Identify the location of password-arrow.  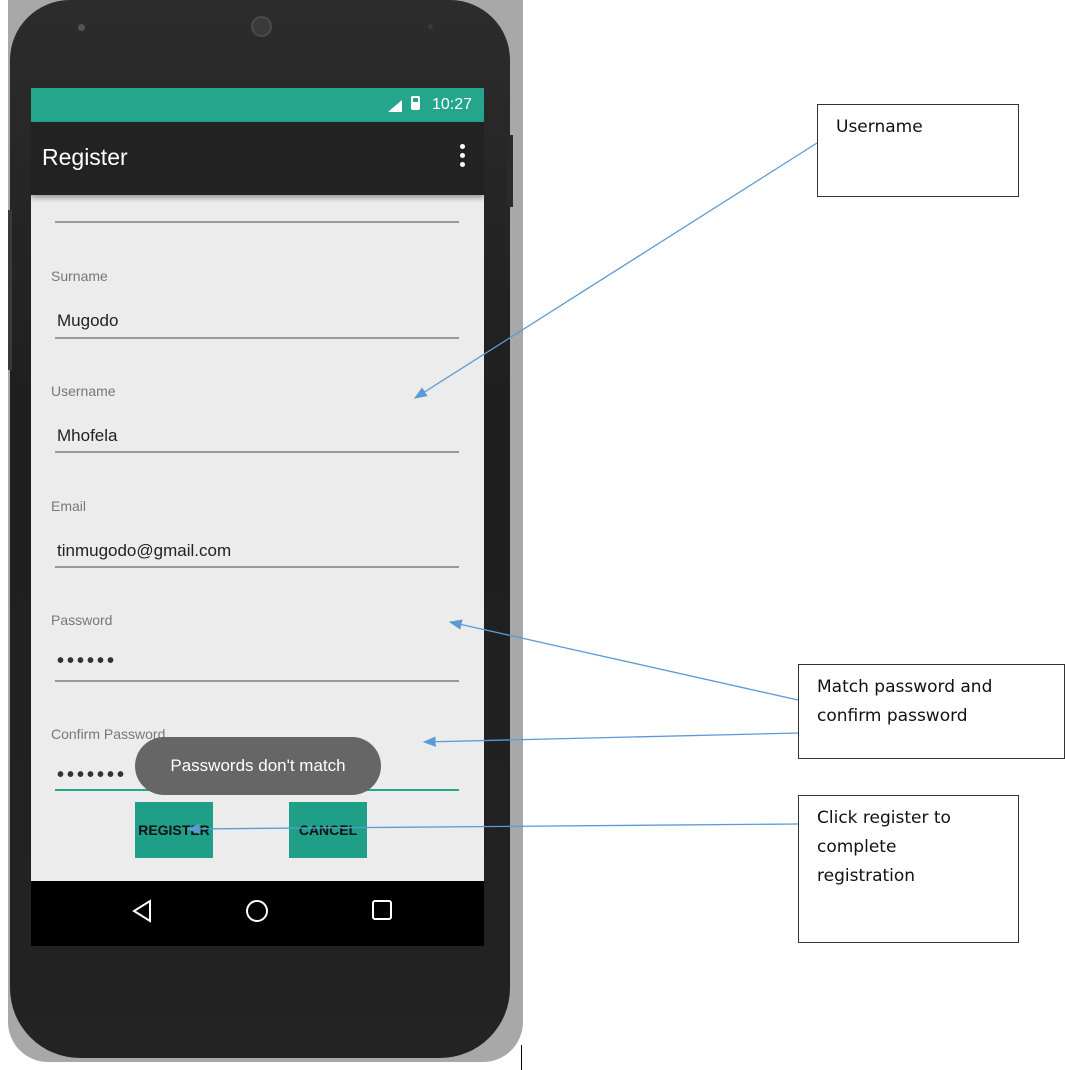
(623, 660).